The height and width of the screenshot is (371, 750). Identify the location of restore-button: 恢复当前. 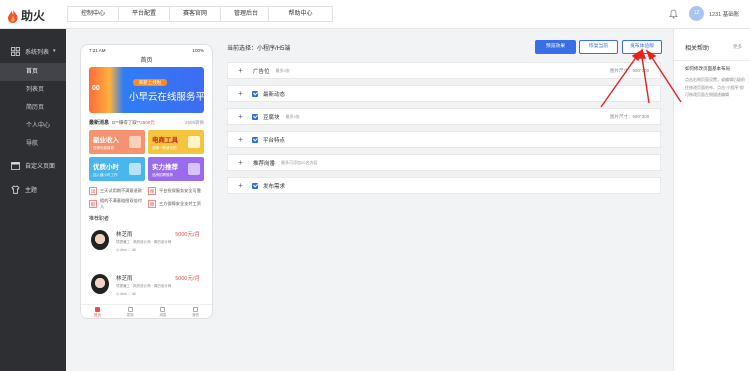
(598, 47).